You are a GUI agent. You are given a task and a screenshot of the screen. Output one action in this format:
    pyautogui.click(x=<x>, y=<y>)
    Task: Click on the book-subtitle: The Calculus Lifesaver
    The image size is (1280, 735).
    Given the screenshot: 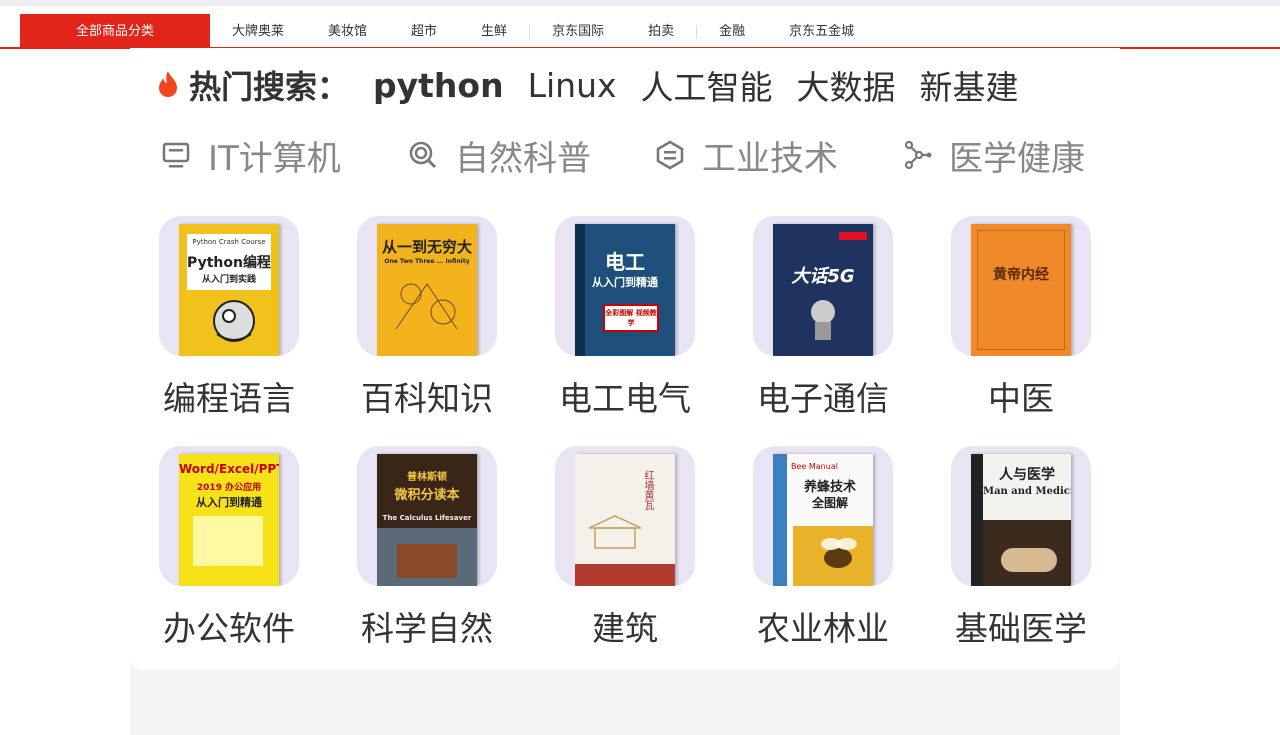 What is the action you would take?
    pyautogui.click(x=427, y=518)
    